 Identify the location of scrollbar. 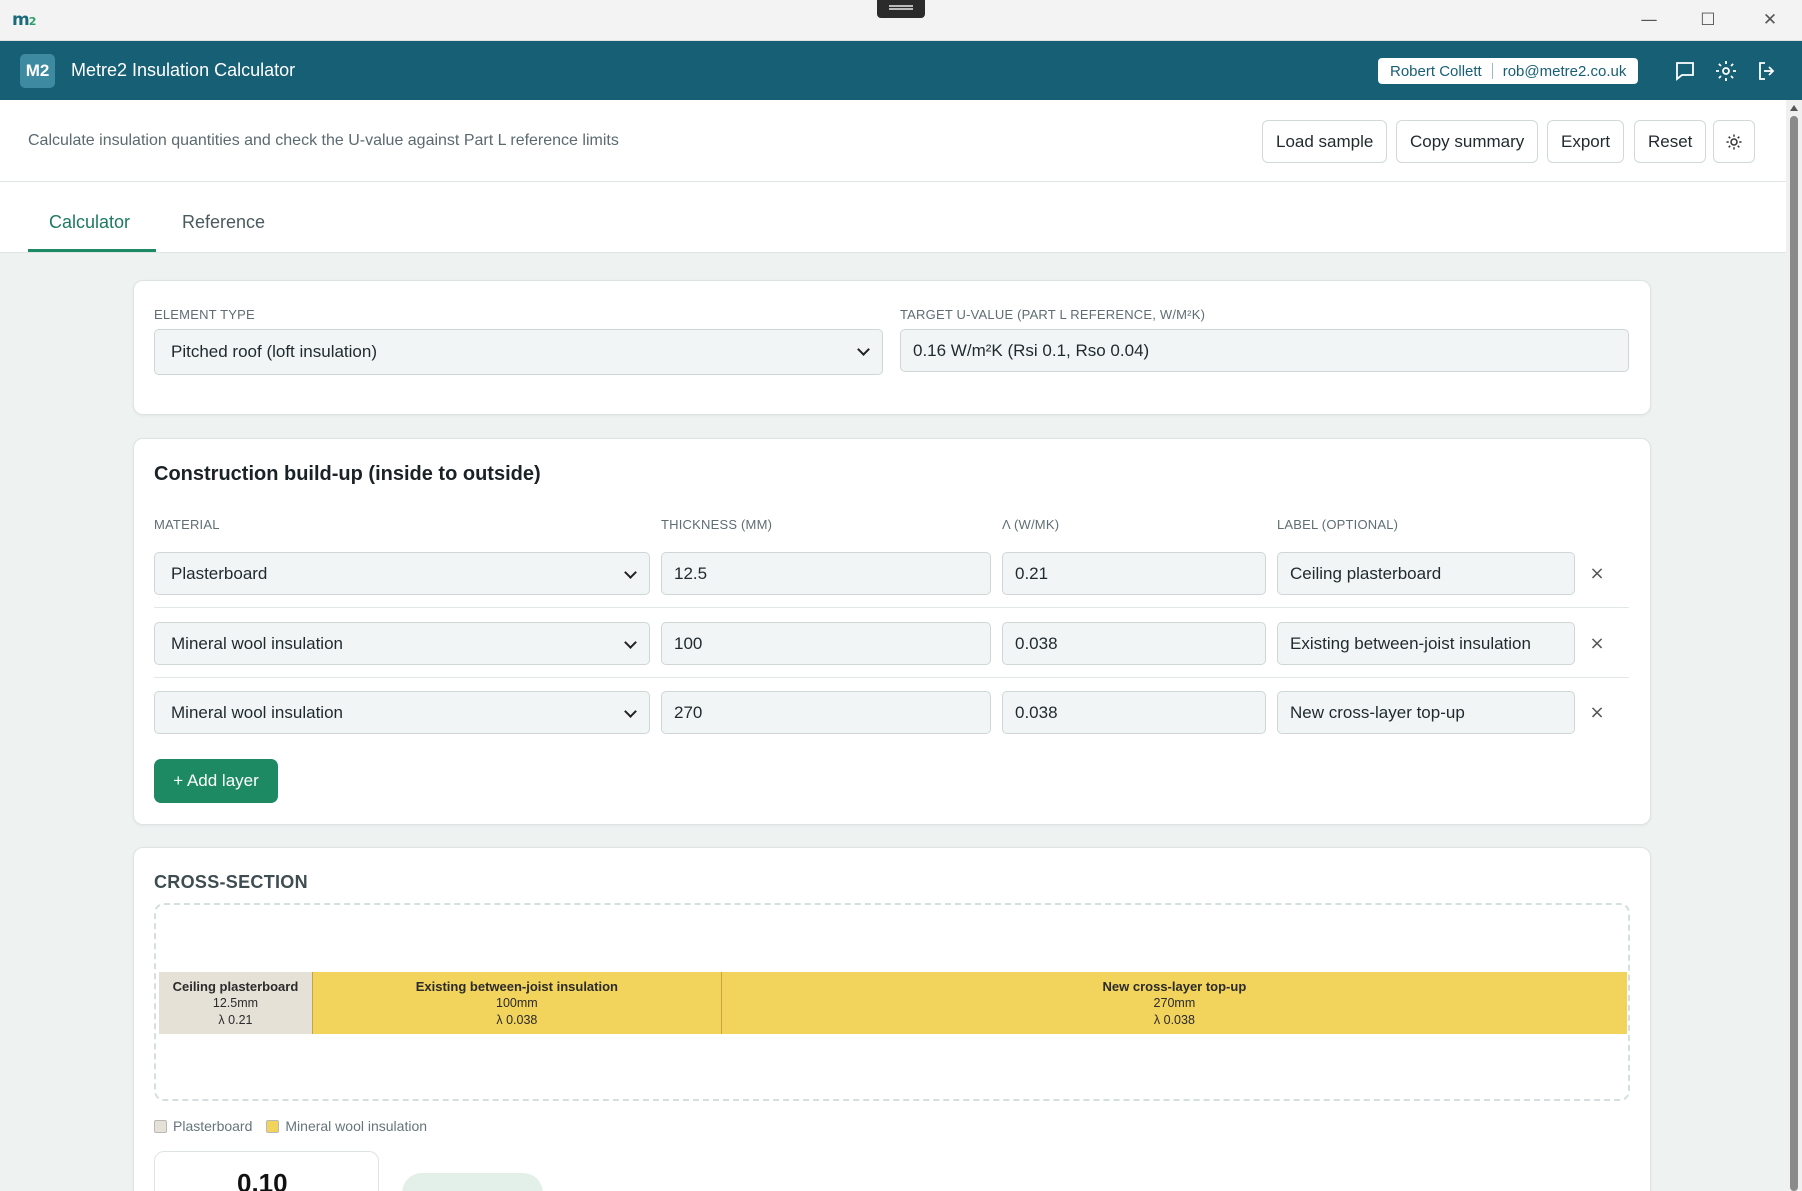
(1794, 645).